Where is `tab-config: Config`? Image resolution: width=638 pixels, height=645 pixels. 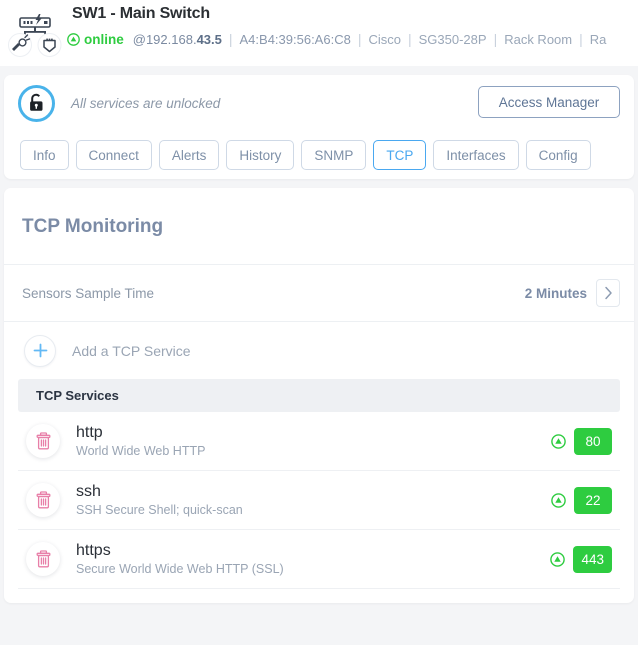 tab-config: Config is located at coordinates (558, 155).